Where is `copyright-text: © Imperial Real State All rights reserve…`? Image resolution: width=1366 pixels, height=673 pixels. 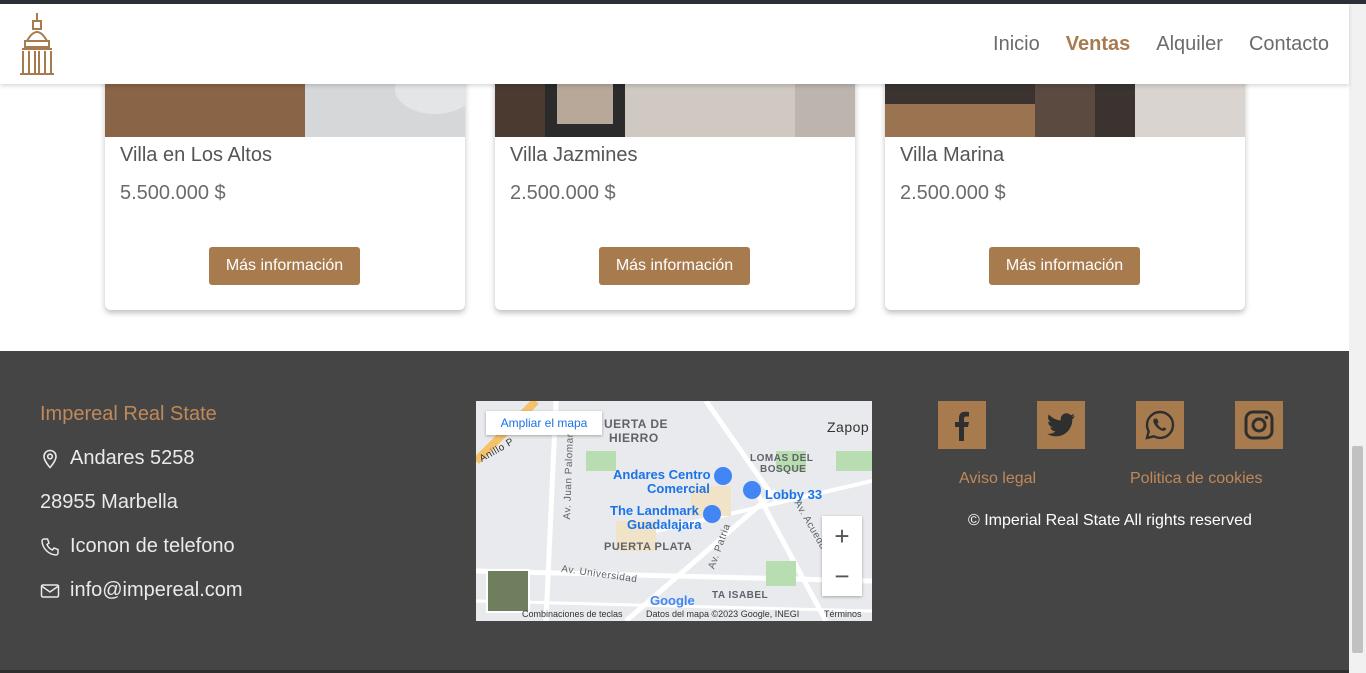 copyright-text: © Imperial Real State All rights reserve… is located at coordinates (1110, 520).